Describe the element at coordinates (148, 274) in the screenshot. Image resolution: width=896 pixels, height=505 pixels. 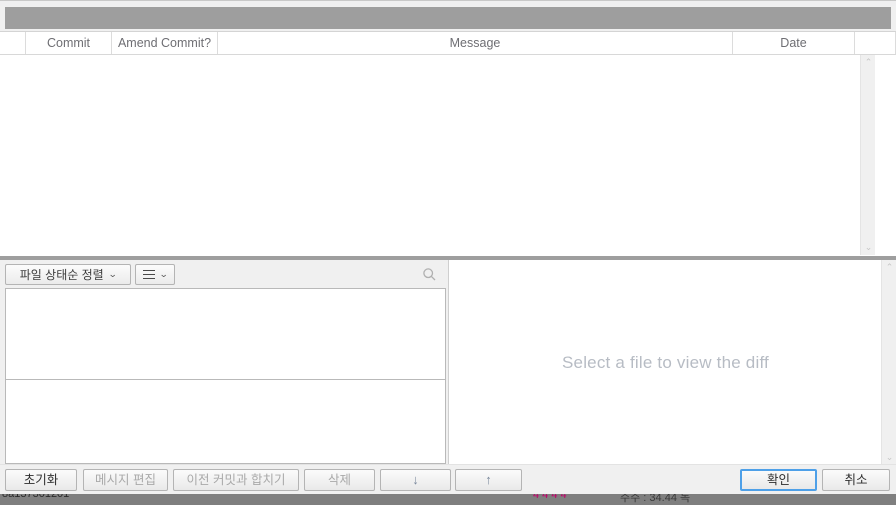
I see `hamburger-icon` at that location.